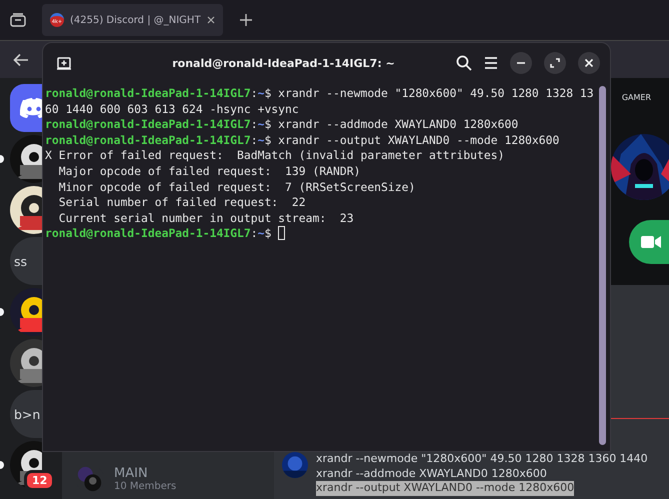 The width and height of the screenshot is (669, 499). Describe the element at coordinates (209, 172) in the screenshot. I see `terminal-line: Major opcode of failed request: 139 (RANDR)` at that location.